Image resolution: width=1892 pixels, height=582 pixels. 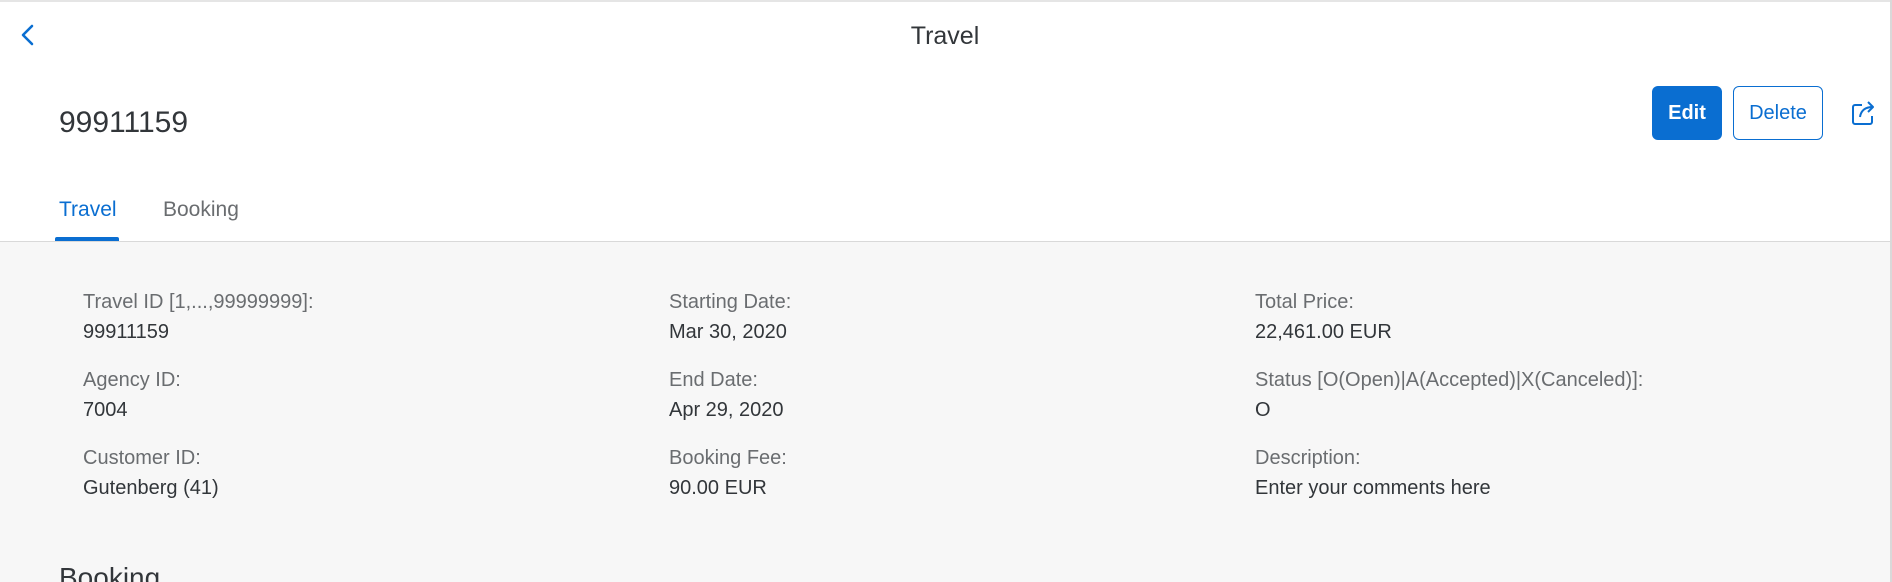 What do you see at coordinates (151, 488) in the screenshot?
I see `field-value: Gutenberg (41)` at bounding box center [151, 488].